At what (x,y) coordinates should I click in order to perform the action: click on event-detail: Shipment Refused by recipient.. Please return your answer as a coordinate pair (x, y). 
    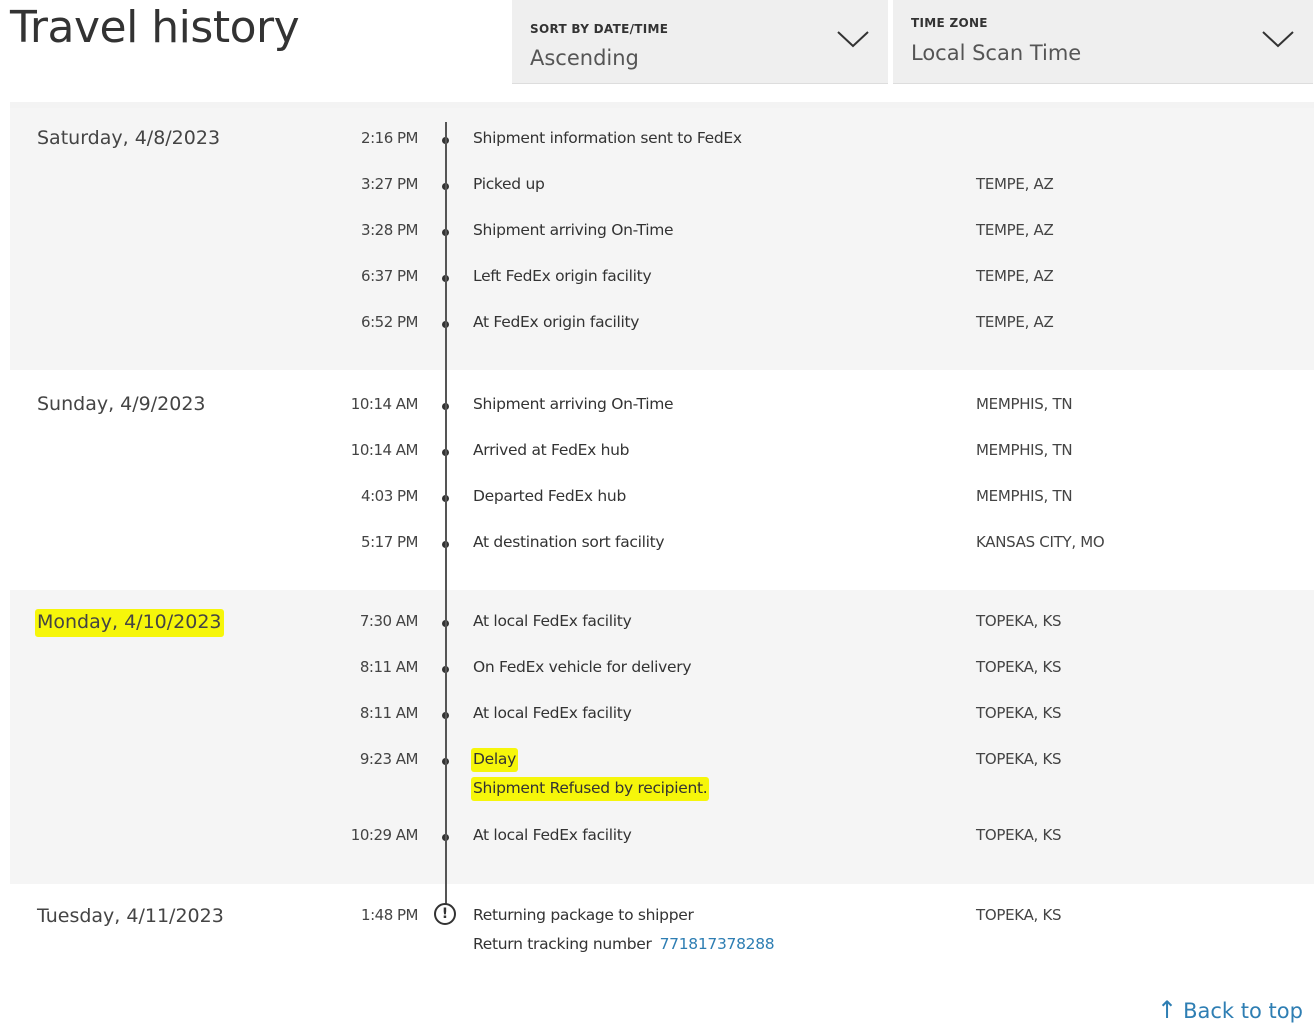
    Looking at the image, I should click on (590, 789).